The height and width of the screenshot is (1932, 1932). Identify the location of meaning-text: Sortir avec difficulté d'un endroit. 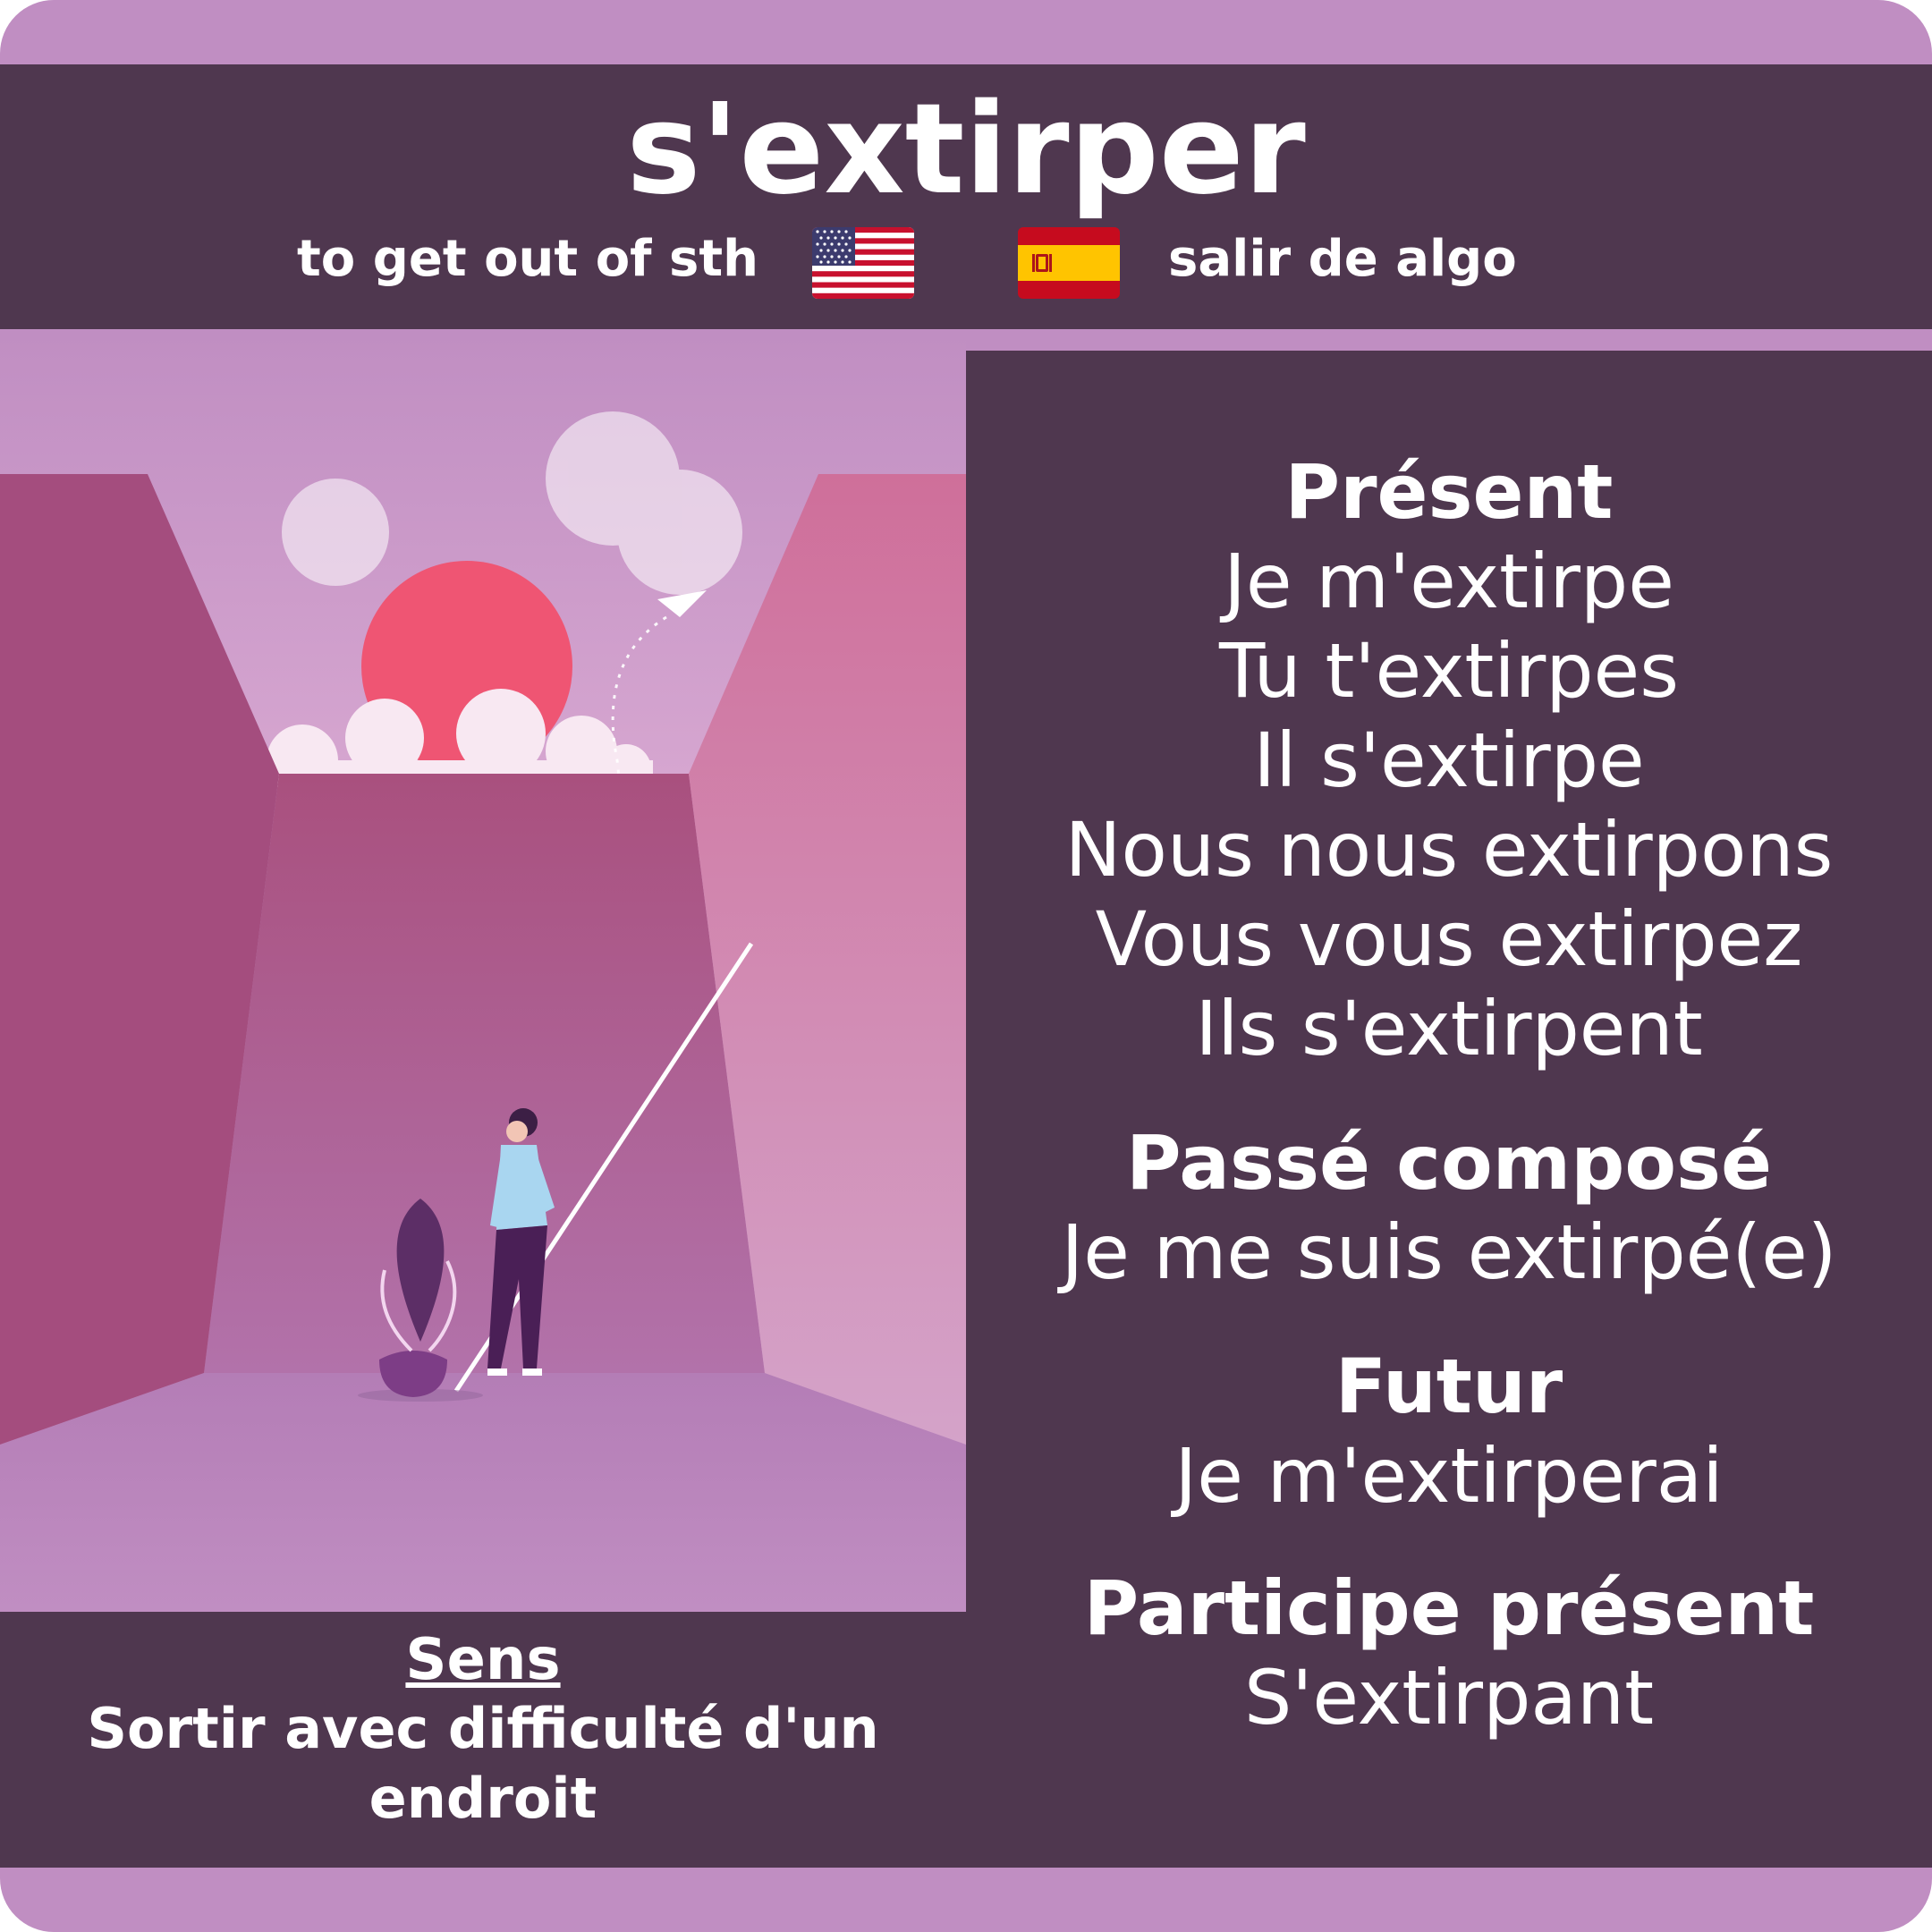
(483, 1763).